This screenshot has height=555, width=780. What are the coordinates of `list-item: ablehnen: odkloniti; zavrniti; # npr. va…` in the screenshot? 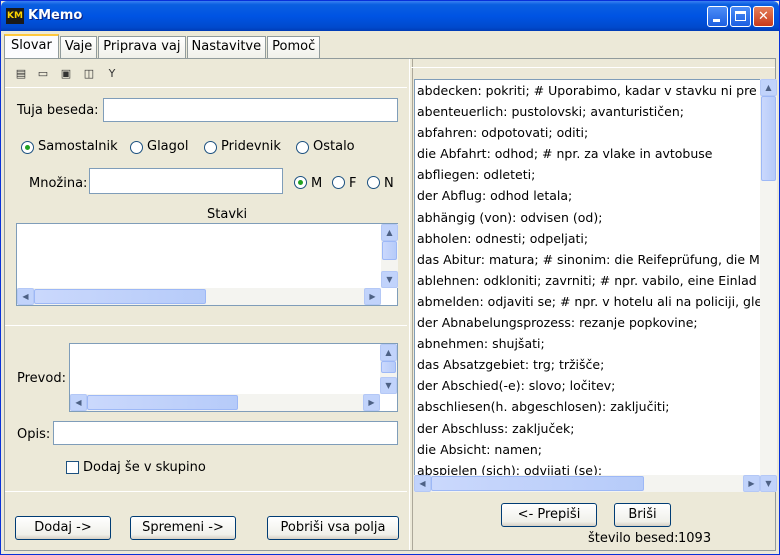 It's located at (587, 280).